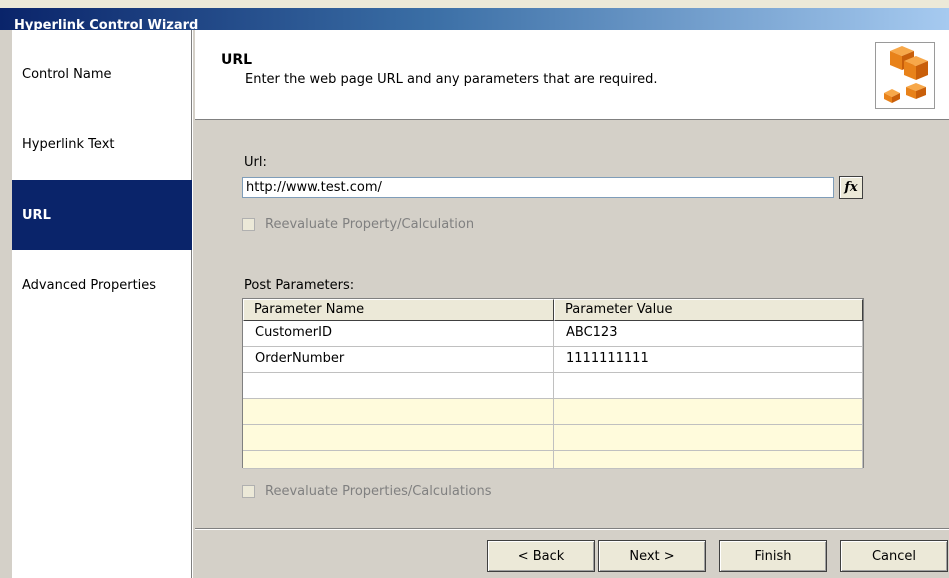  Describe the element at coordinates (67, 74) in the screenshot. I see `sidebar-item-label: Control Name` at that location.